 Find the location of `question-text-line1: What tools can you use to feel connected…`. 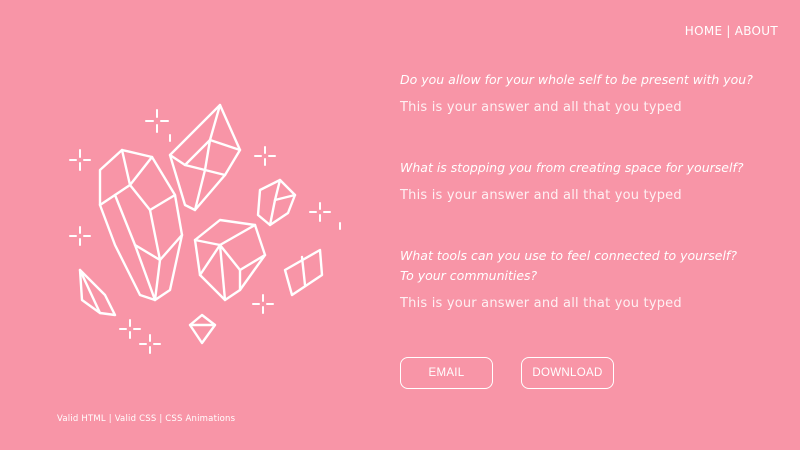

question-text-line1: What tools can you use to feel connected… is located at coordinates (568, 255).